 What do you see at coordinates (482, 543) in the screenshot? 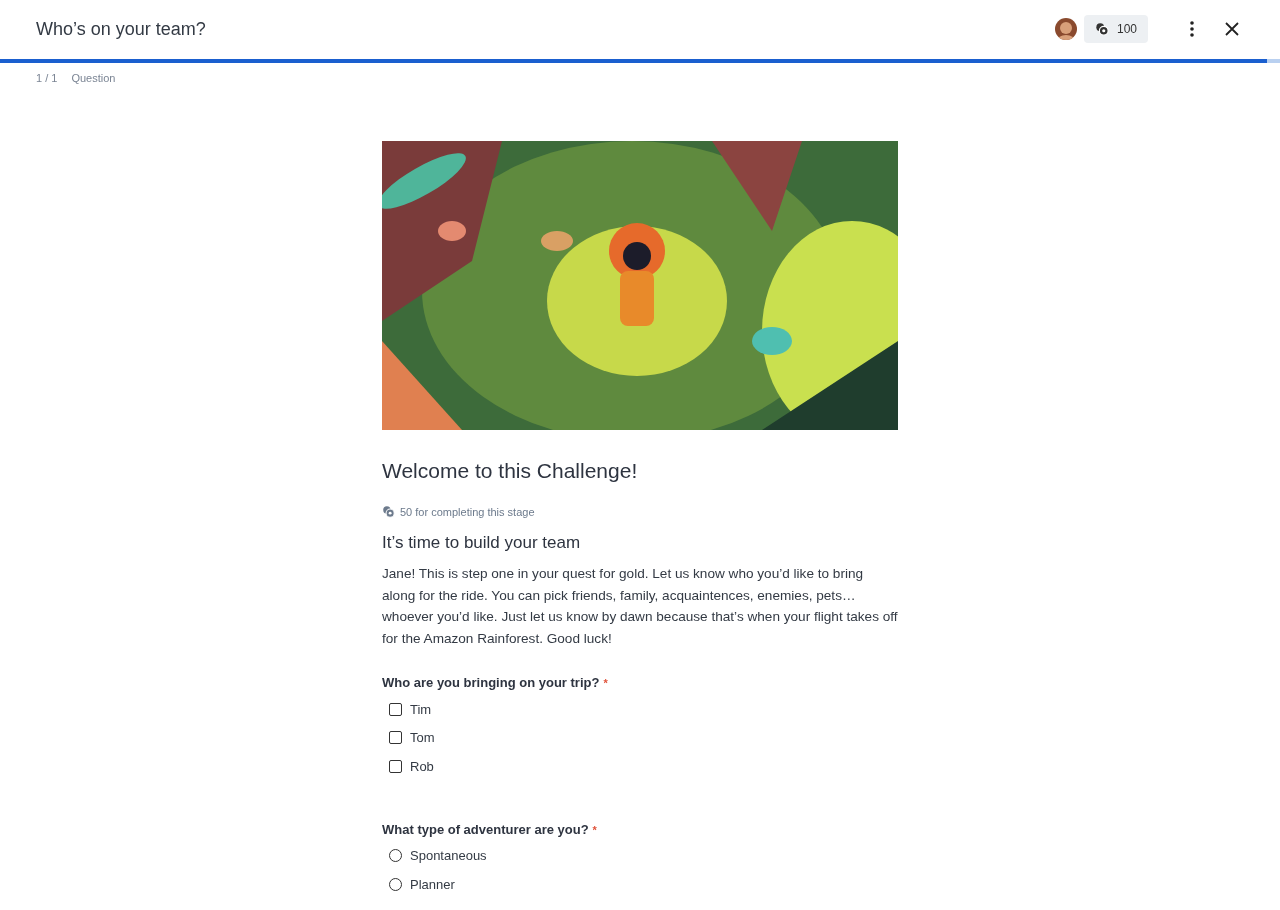
I see `stage-title: It’s time to build your team` at bounding box center [482, 543].